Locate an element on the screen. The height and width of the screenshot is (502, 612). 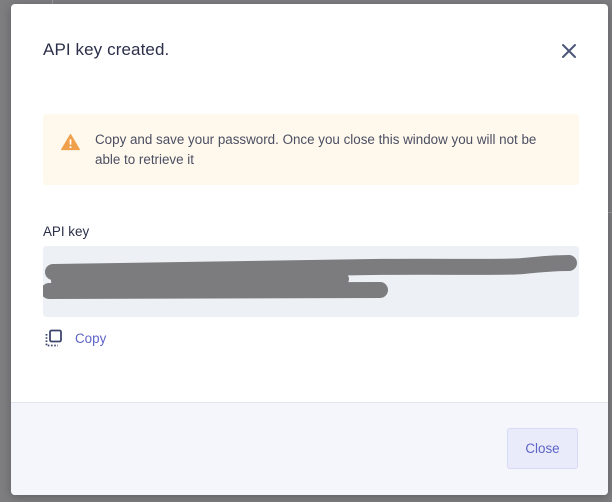
copy-icon is located at coordinates (53, 338).